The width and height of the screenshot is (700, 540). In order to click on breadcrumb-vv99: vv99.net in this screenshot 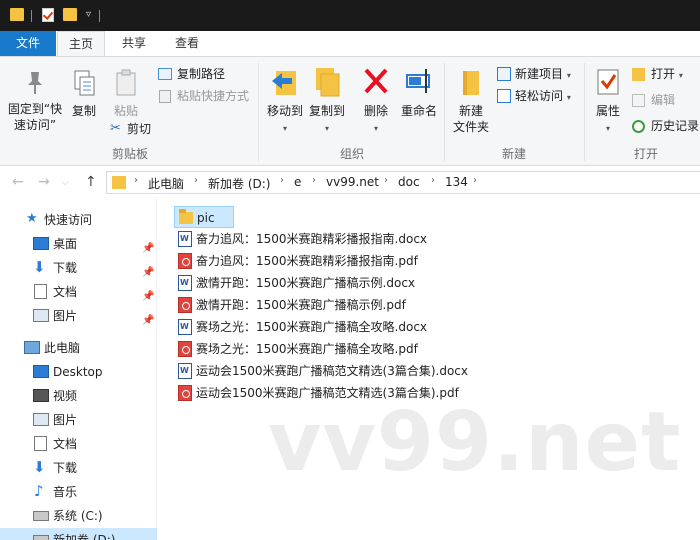, I will do `click(352, 182)`.